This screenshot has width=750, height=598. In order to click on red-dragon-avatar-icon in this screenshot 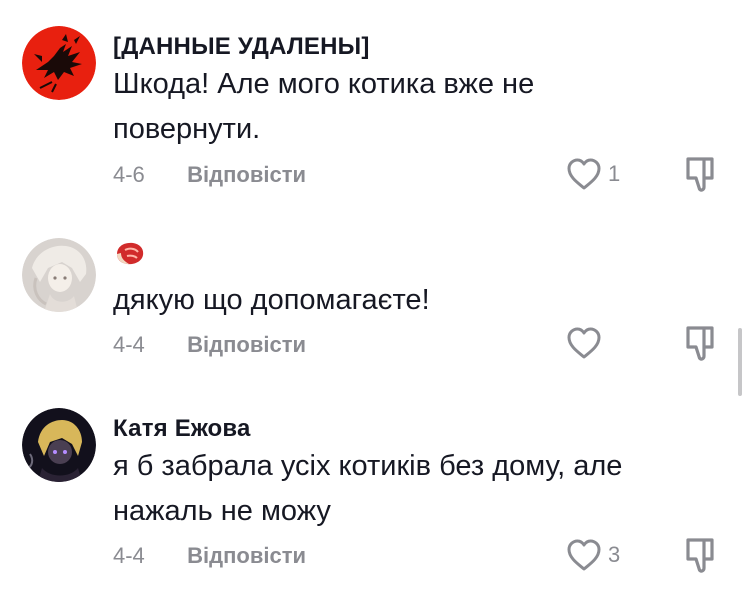, I will do `click(59, 63)`.